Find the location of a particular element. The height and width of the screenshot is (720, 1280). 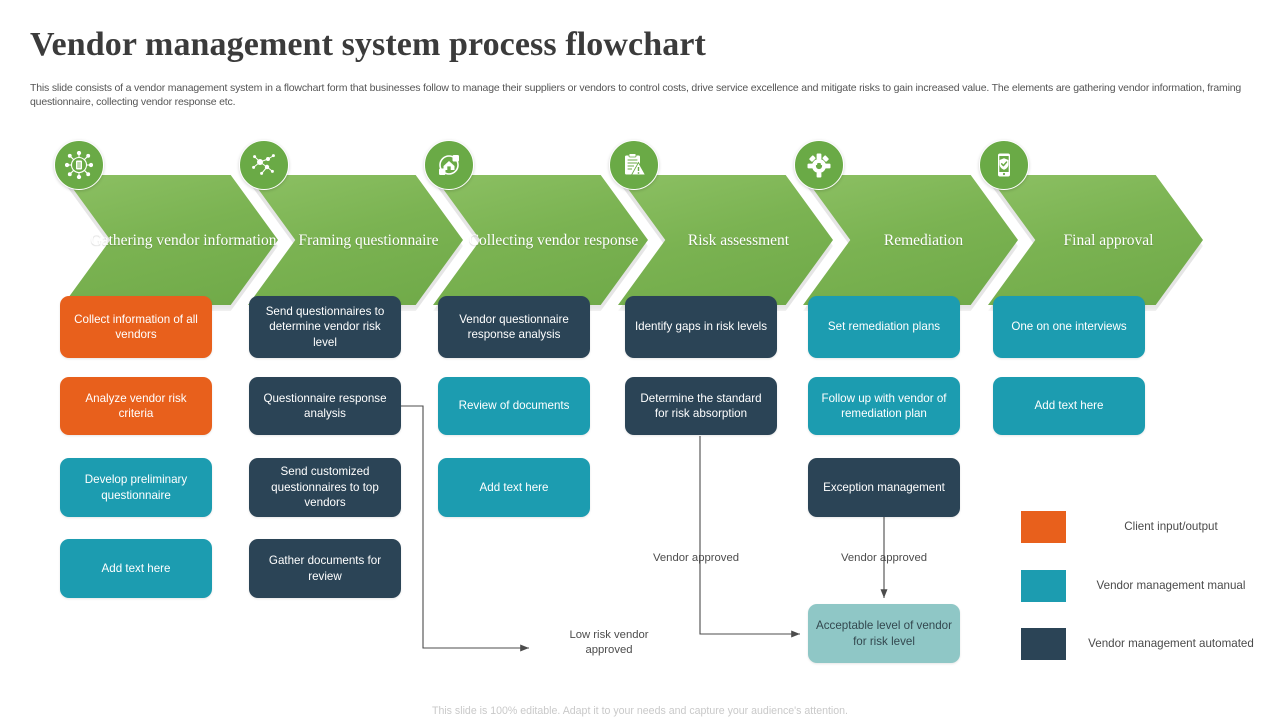

flow-box-add-text-here-1: Add text here is located at coordinates (136, 568).